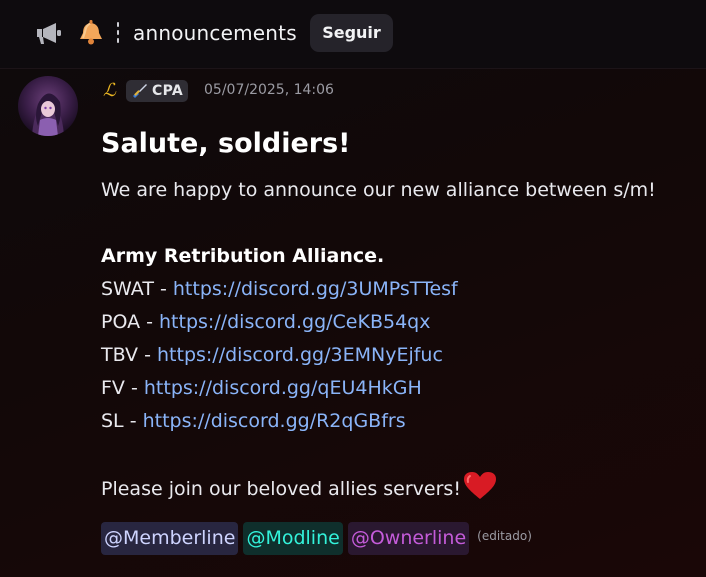  What do you see at coordinates (120, 355) in the screenshot?
I see `alliance-name: TBV` at bounding box center [120, 355].